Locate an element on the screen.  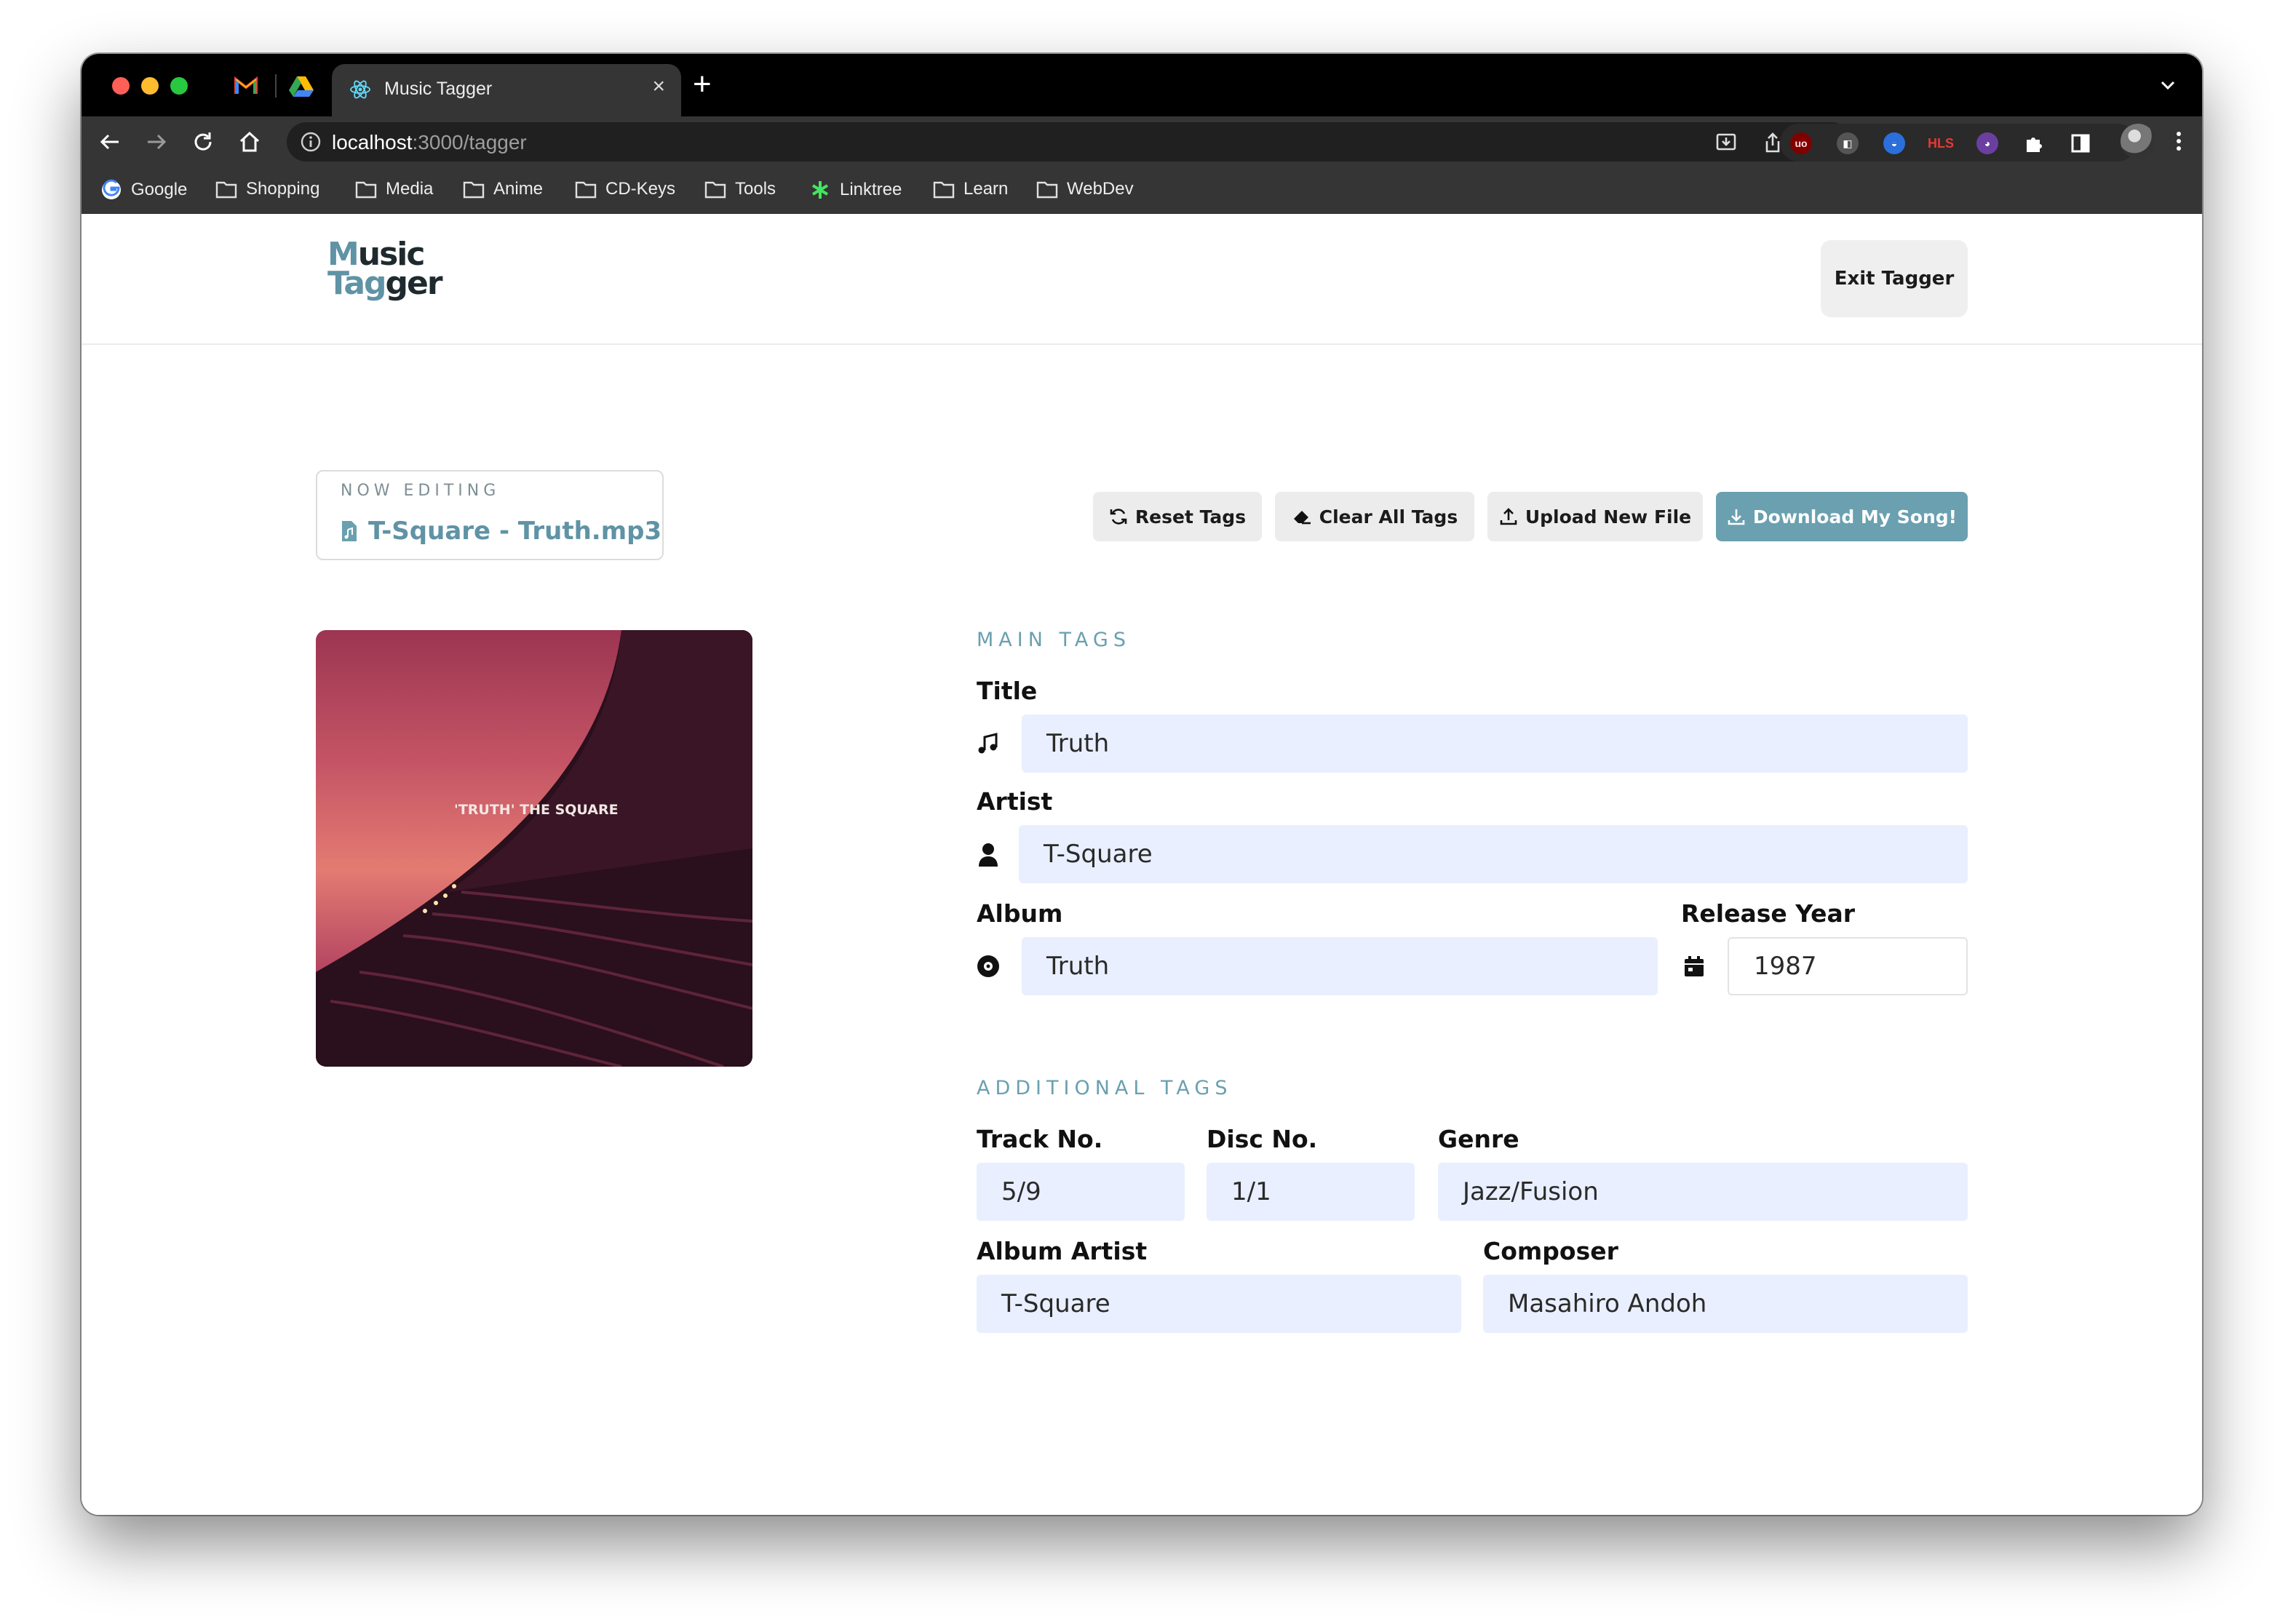
tab-separator is located at coordinates (276, 85).